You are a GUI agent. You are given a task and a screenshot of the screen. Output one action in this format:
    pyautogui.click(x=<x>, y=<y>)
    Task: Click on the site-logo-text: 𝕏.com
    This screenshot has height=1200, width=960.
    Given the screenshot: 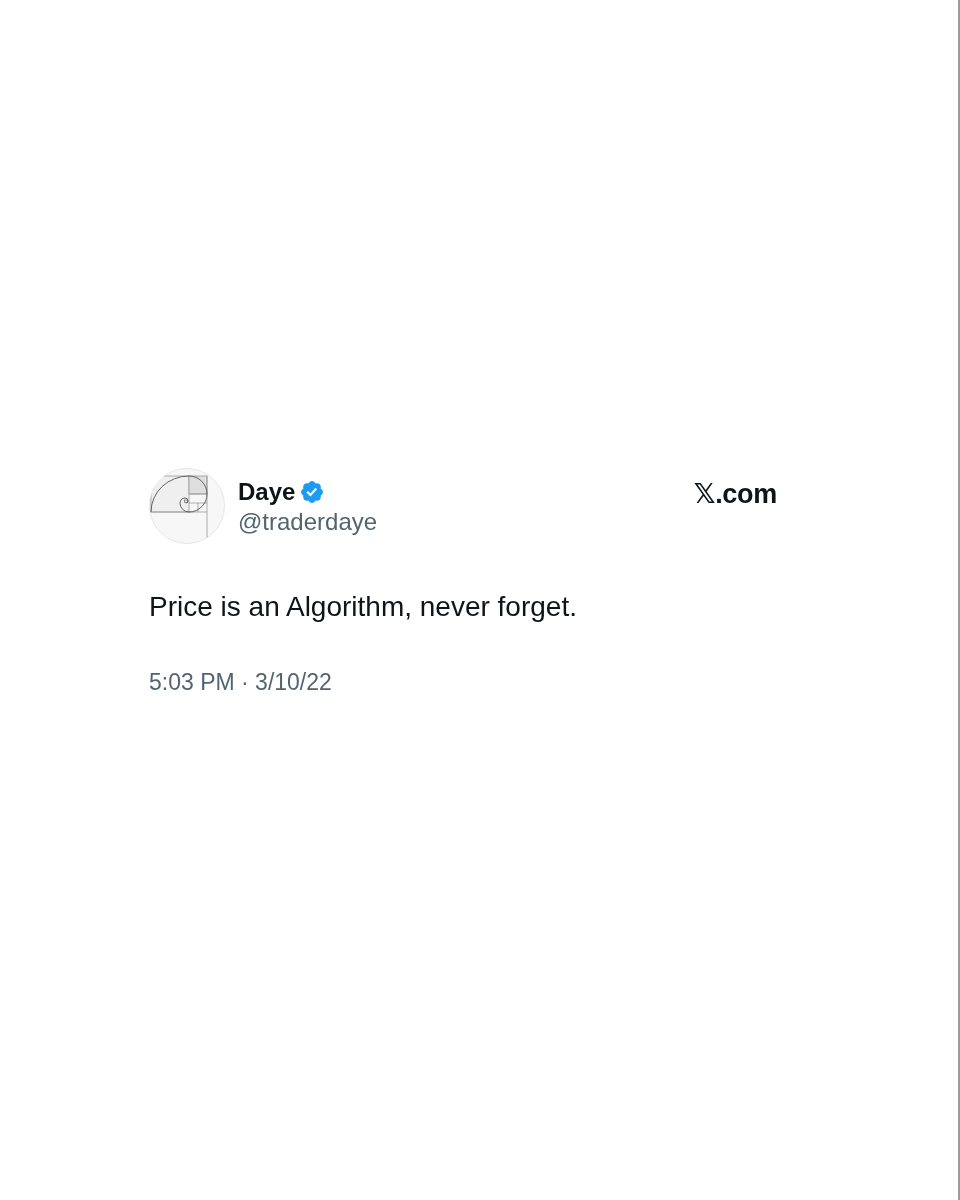 What is the action you would take?
    pyautogui.click(x=735, y=494)
    